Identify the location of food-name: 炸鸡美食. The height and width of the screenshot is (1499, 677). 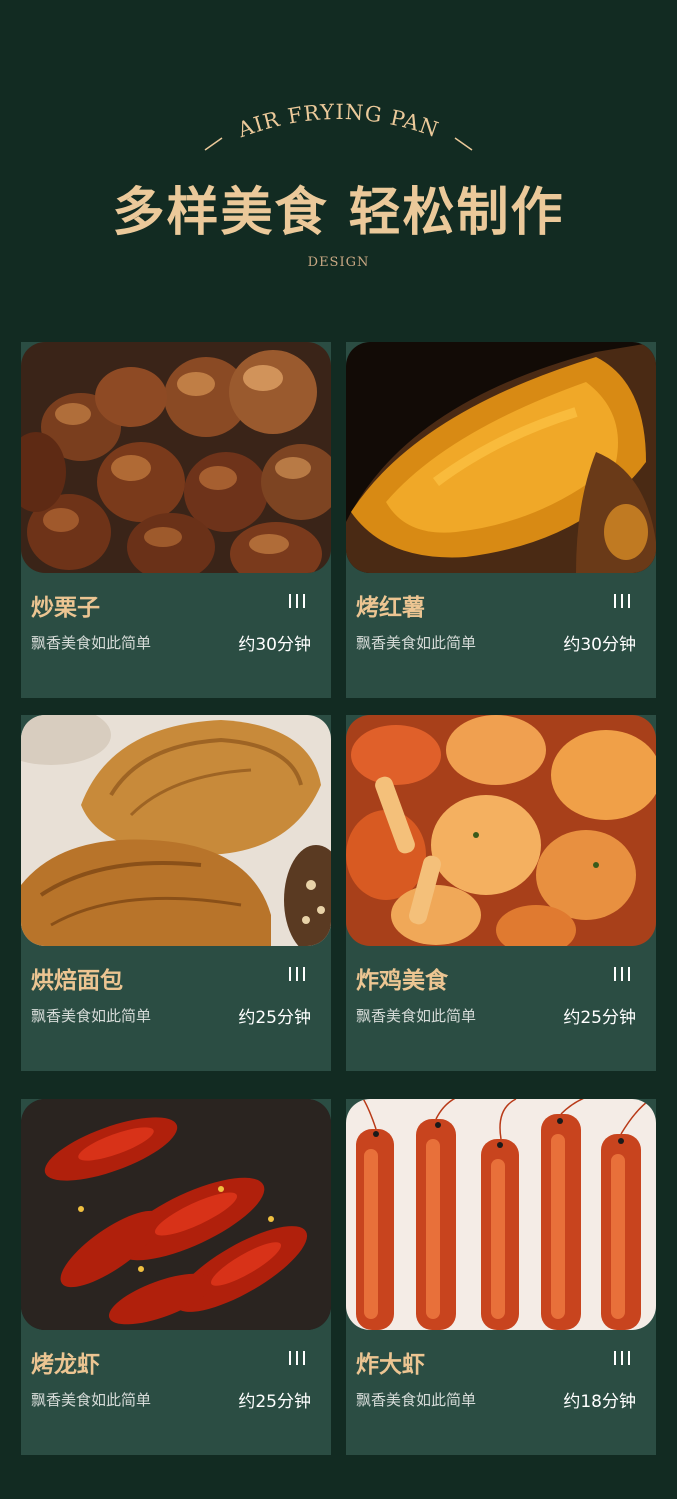
(402, 981).